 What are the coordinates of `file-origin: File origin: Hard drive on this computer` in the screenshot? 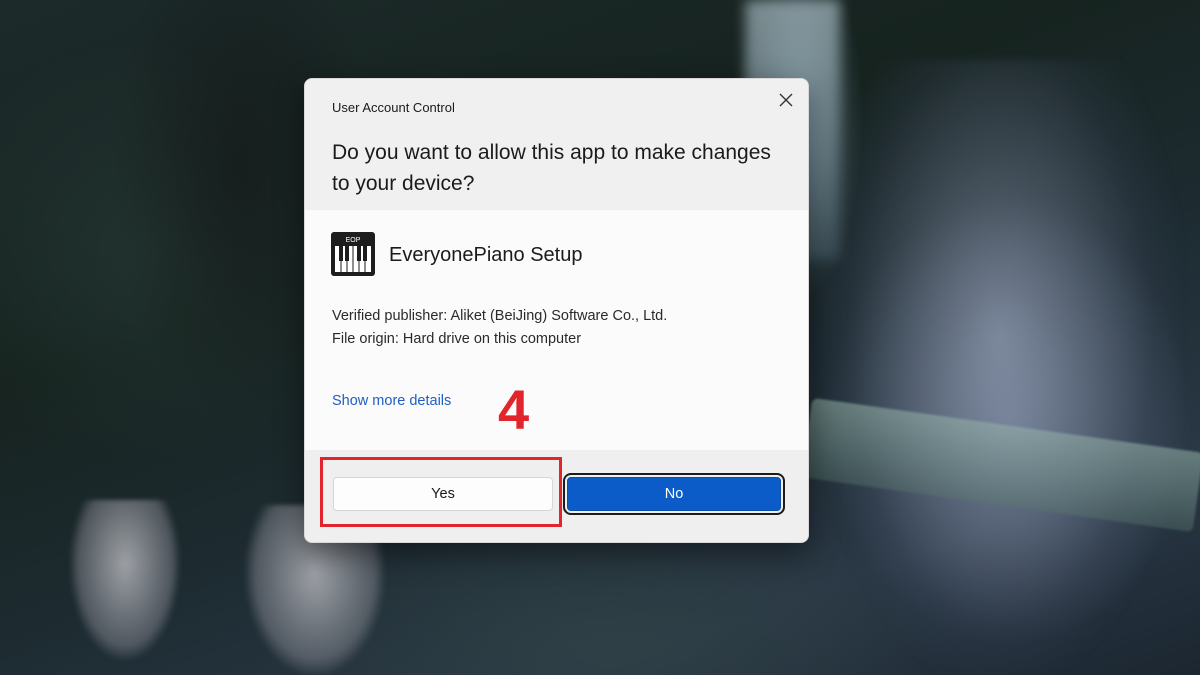 It's located at (457, 339).